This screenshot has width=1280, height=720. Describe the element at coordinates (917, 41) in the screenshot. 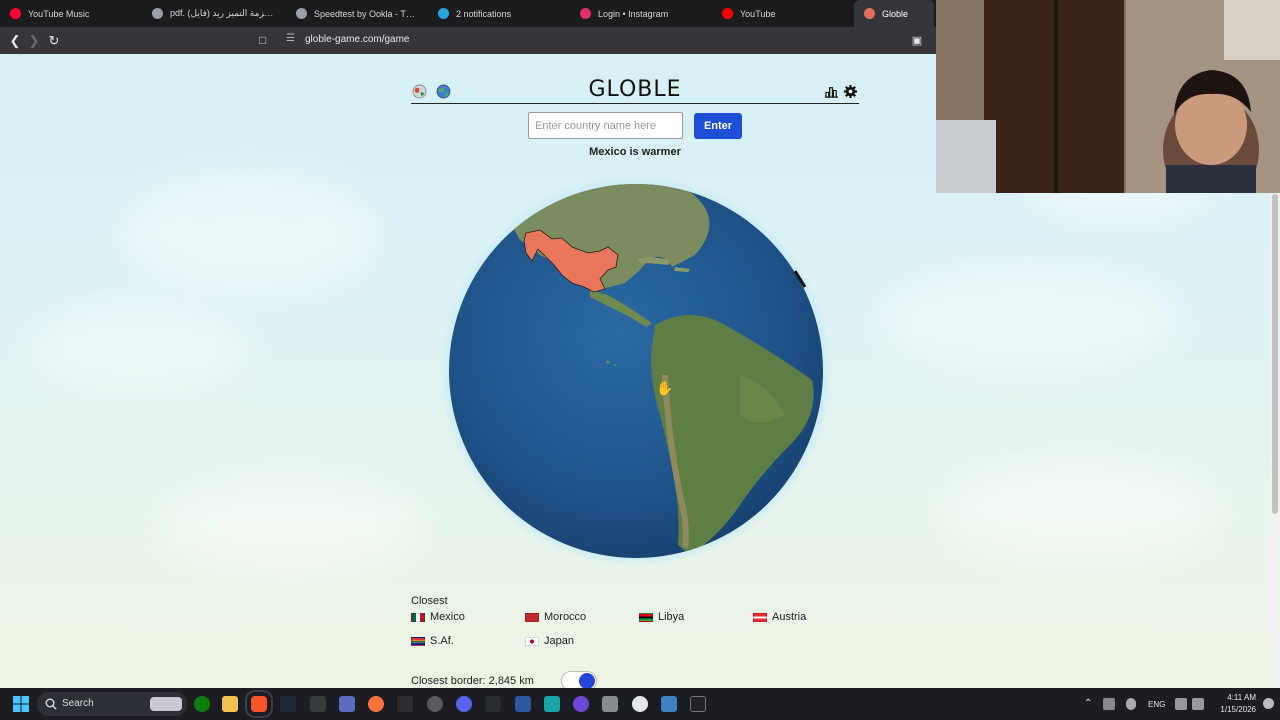

I see `cast-icon: ▣` at that location.